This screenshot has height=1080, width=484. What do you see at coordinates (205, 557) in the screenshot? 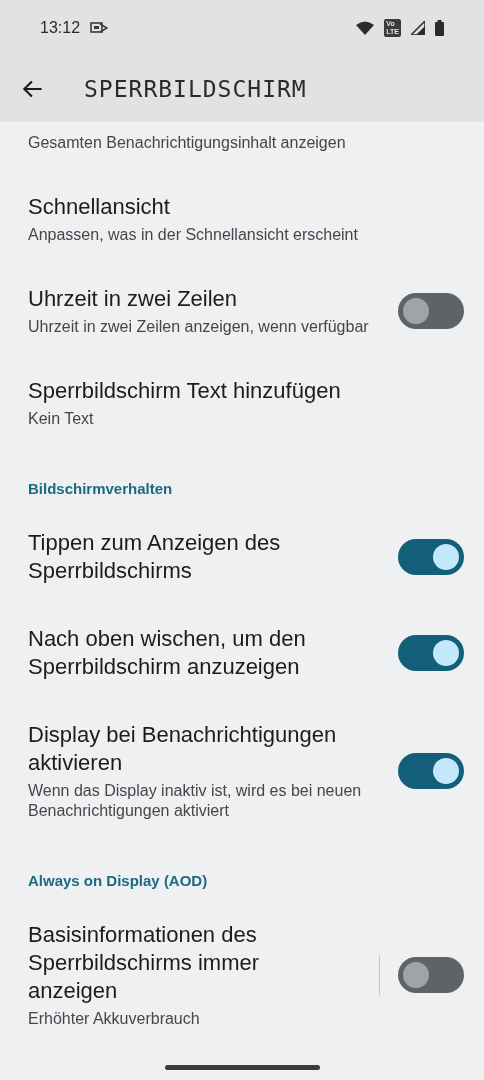
I see `setting-title: Tippen zum Anzeigen des Sperrbildschirms` at bounding box center [205, 557].